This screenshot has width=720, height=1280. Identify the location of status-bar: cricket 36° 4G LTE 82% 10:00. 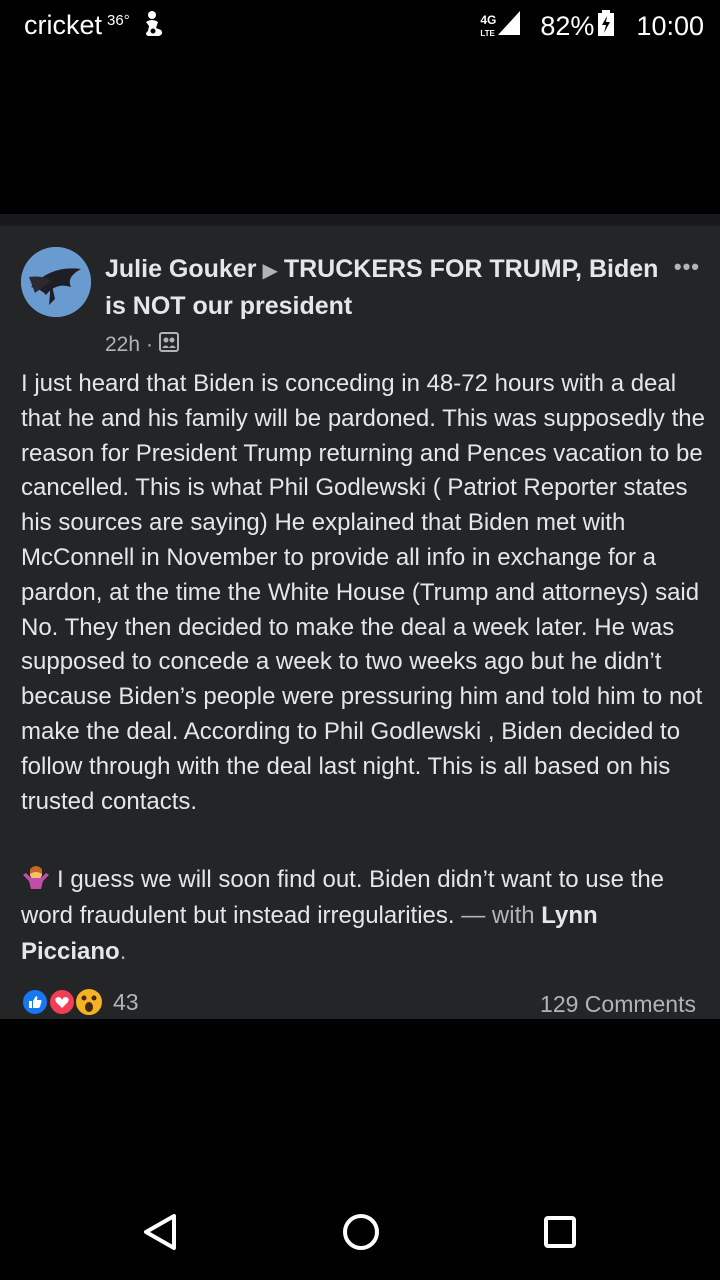
(360, 26).